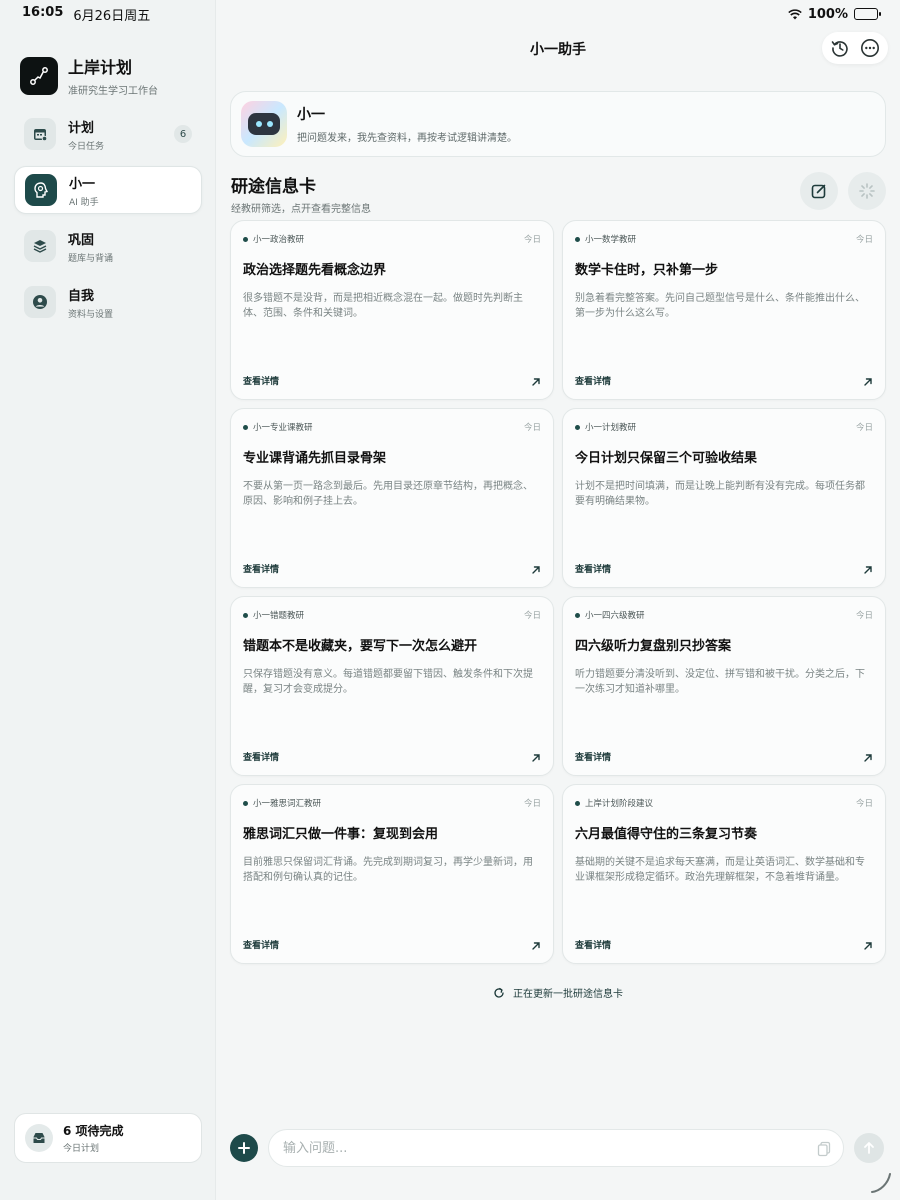  What do you see at coordinates (86, 146) in the screenshot?
I see `sidebar-item-sub: 今日任务` at bounding box center [86, 146].